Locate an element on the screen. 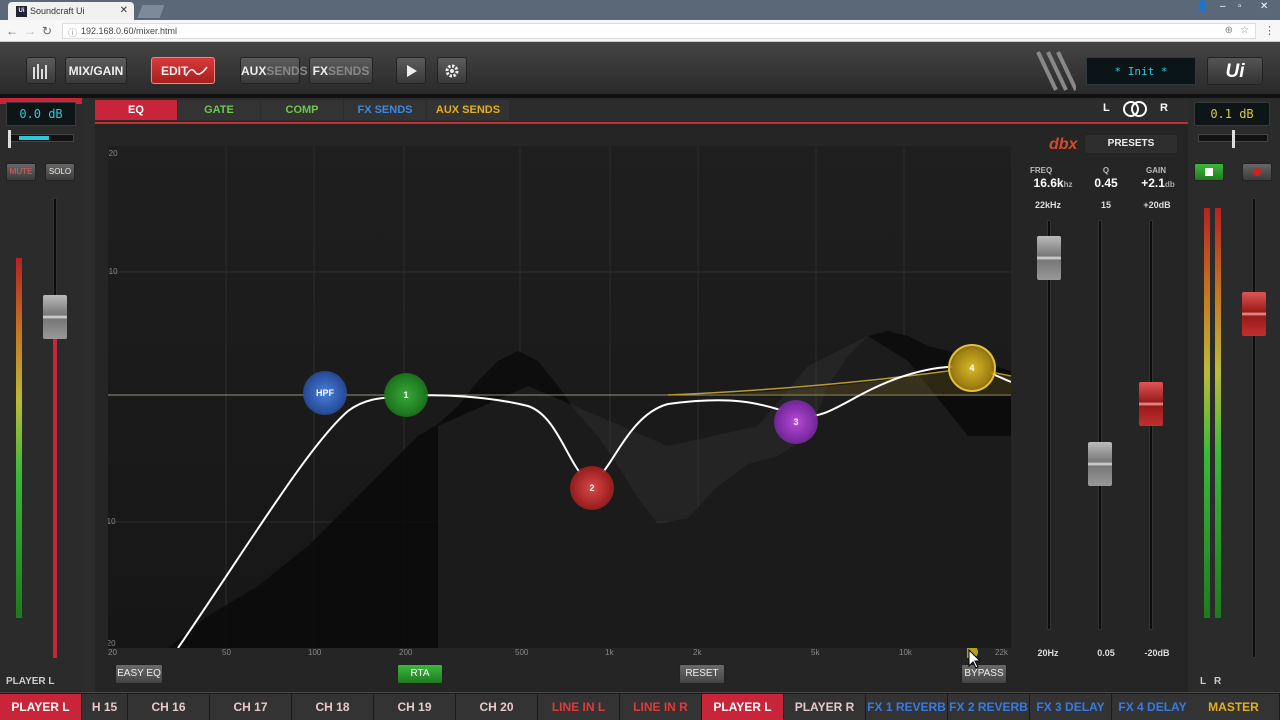 The image size is (1280, 720). aux-label: AUX is located at coordinates (254, 71).